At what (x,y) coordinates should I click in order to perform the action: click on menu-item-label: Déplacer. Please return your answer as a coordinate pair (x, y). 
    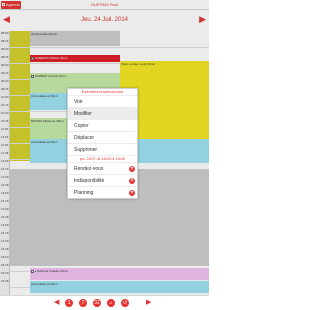
    Looking at the image, I should click on (84, 138).